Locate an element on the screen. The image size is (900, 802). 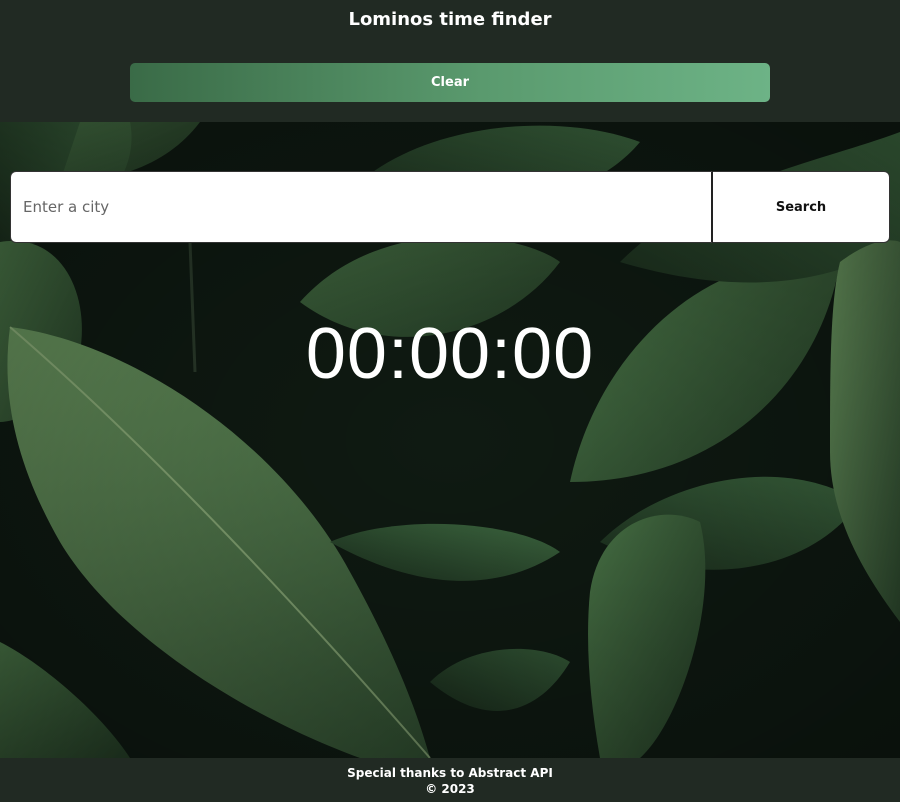
city-search-input is located at coordinates (361, 207).